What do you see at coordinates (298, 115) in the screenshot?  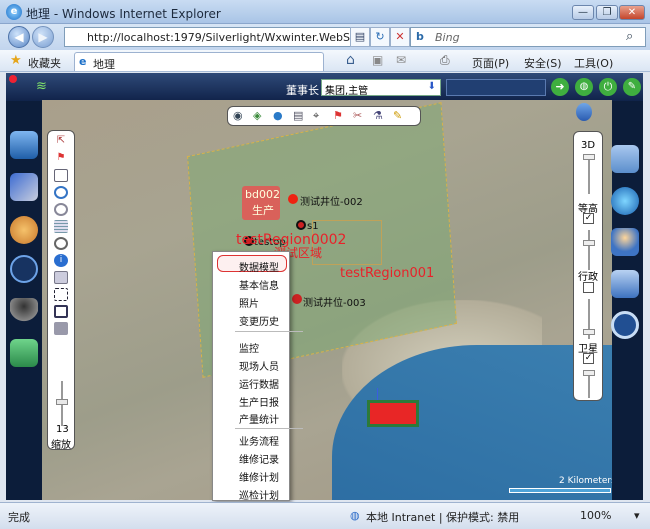 I see `document-icon: ▤` at bounding box center [298, 115].